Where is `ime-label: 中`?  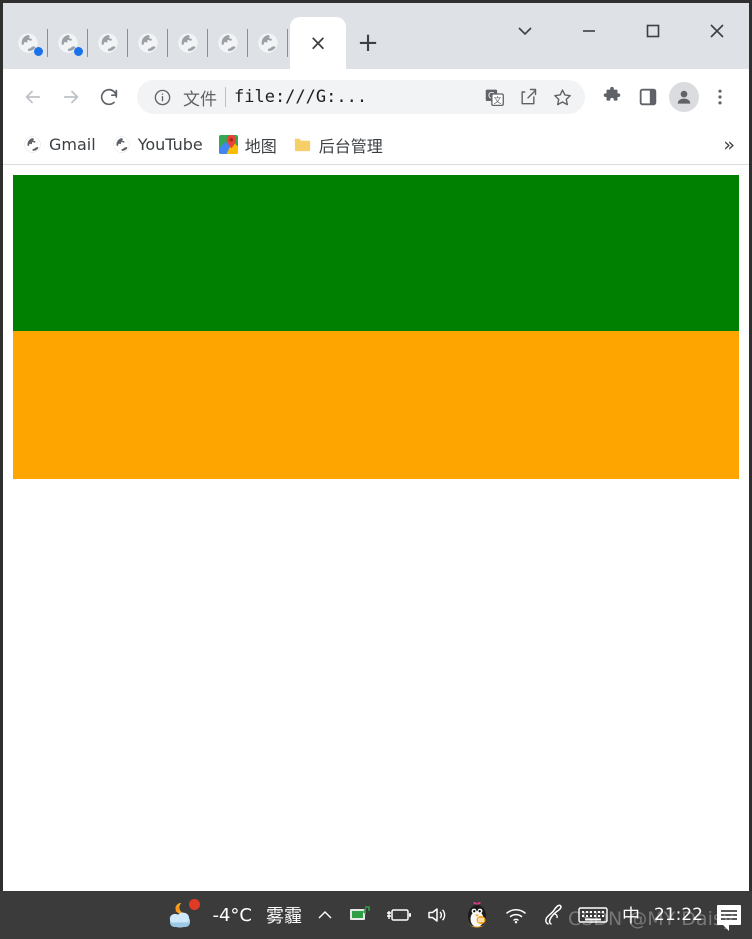
ime-label: 中 is located at coordinates (631, 916).